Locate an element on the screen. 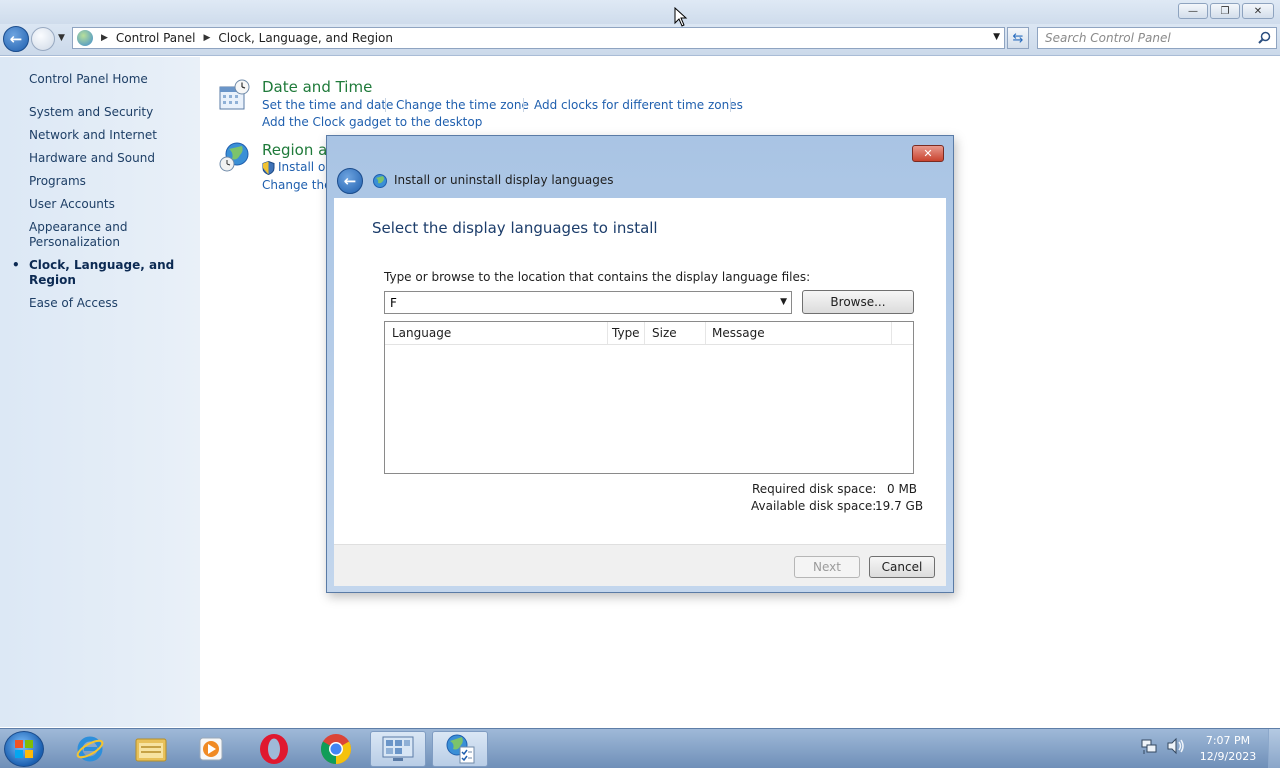 Image resolution: width=1280 pixels, height=768 pixels. path-input is located at coordinates (575, 302).